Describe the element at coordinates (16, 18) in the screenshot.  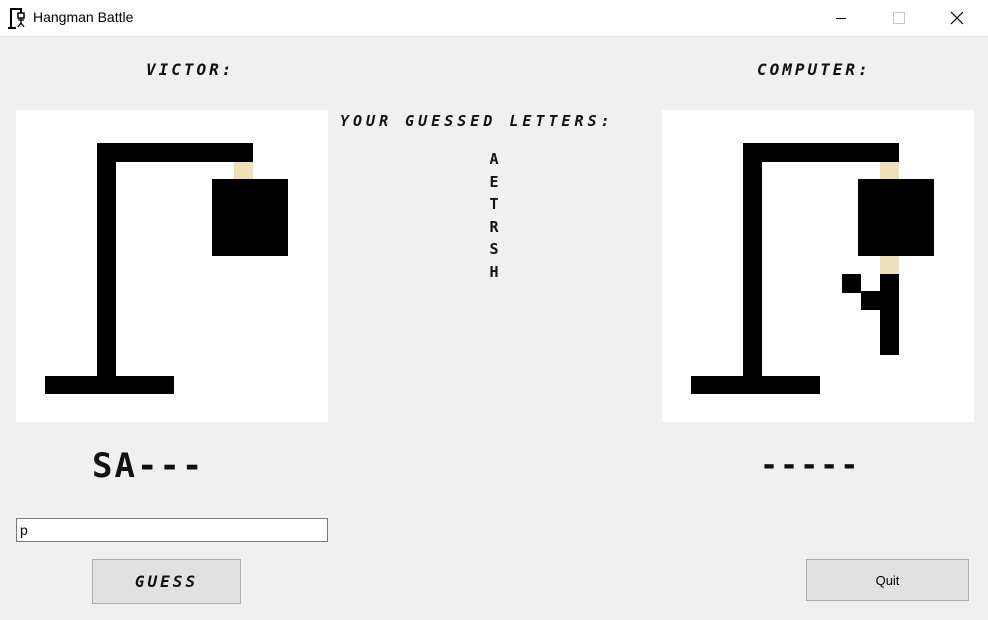
I see `hangman-app-icon` at that location.